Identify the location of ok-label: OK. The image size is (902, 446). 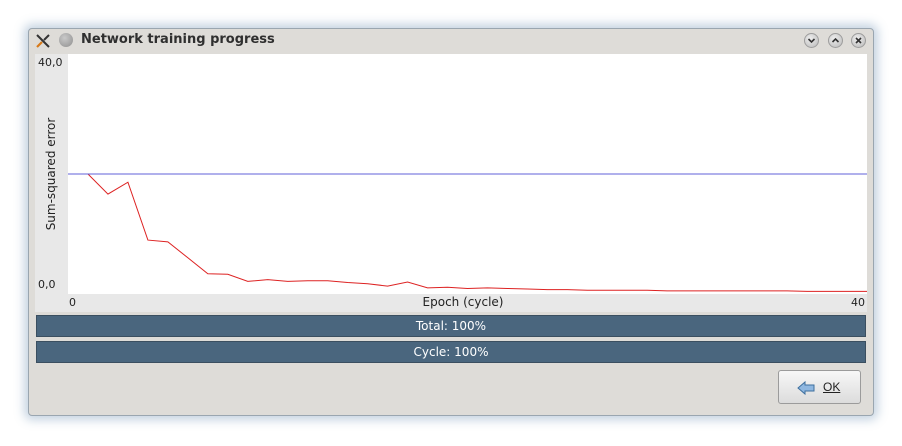
(832, 387).